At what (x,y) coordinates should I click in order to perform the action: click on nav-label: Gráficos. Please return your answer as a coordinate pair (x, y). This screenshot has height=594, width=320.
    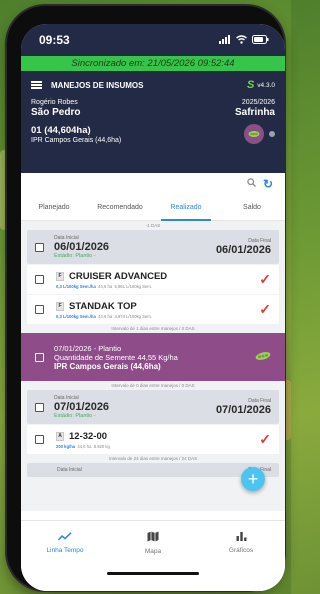
    Looking at the image, I should click on (241, 550).